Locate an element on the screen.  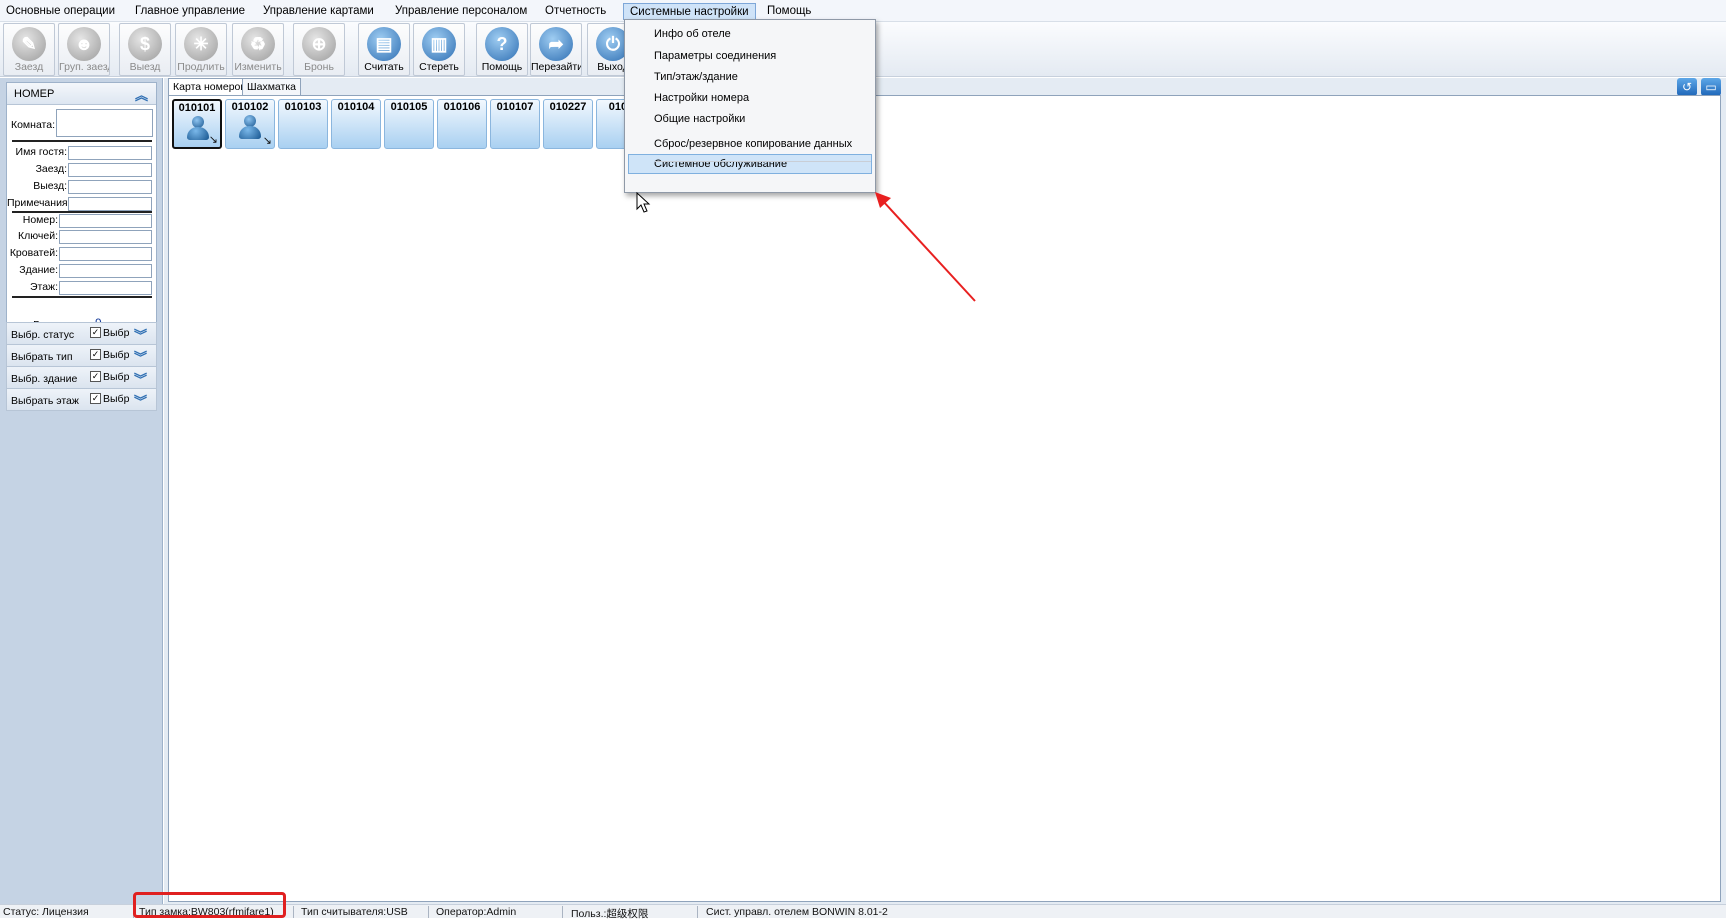
toolbar-label: Помощь is located at coordinates (502, 67).